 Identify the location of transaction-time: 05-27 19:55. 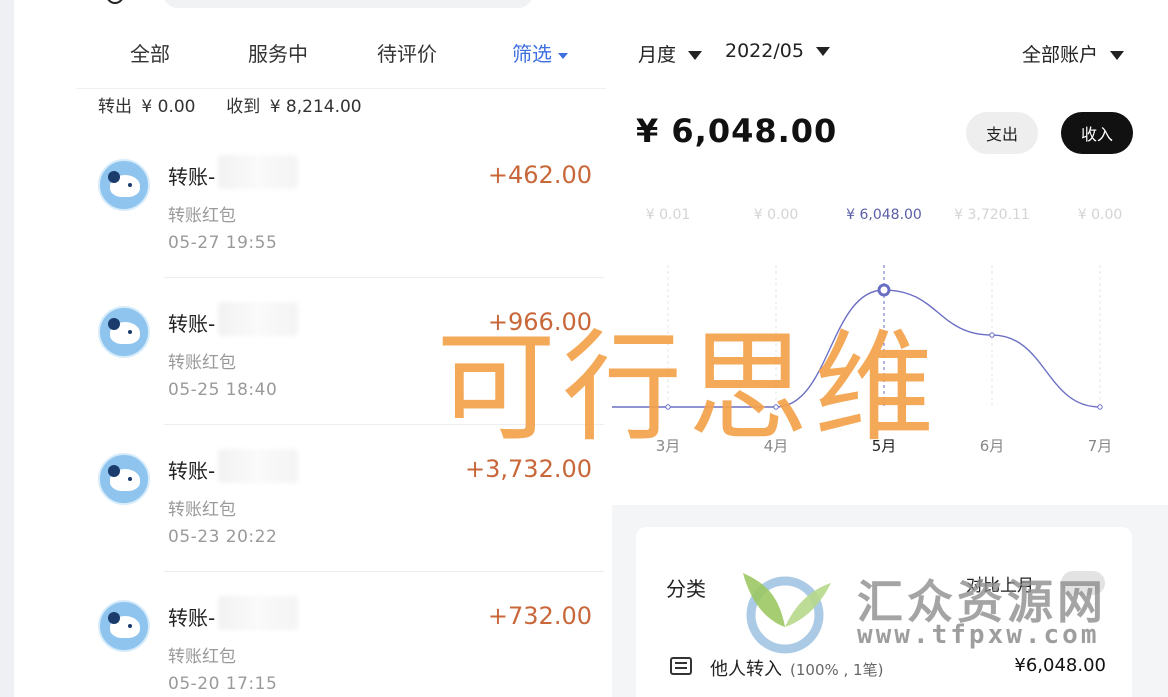
(223, 243).